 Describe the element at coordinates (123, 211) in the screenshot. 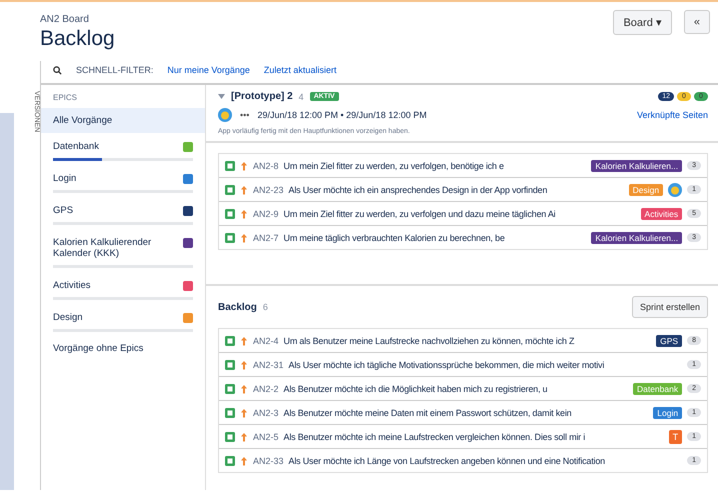

I see `epic-item: GPS` at that location.